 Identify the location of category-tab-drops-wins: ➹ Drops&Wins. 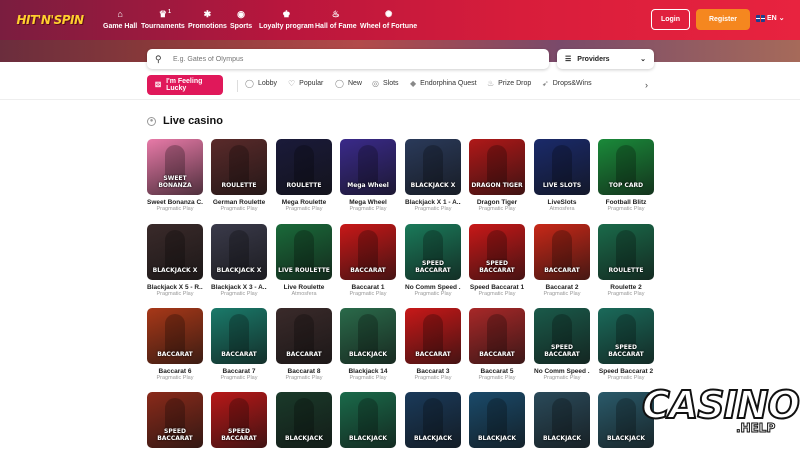
(567, 83).